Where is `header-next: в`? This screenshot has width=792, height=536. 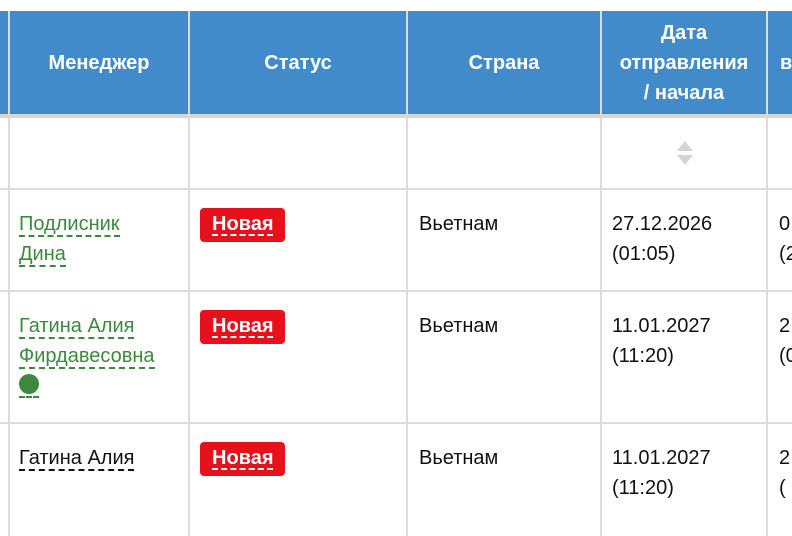
header-next: в is located at coordinates (780, 62).